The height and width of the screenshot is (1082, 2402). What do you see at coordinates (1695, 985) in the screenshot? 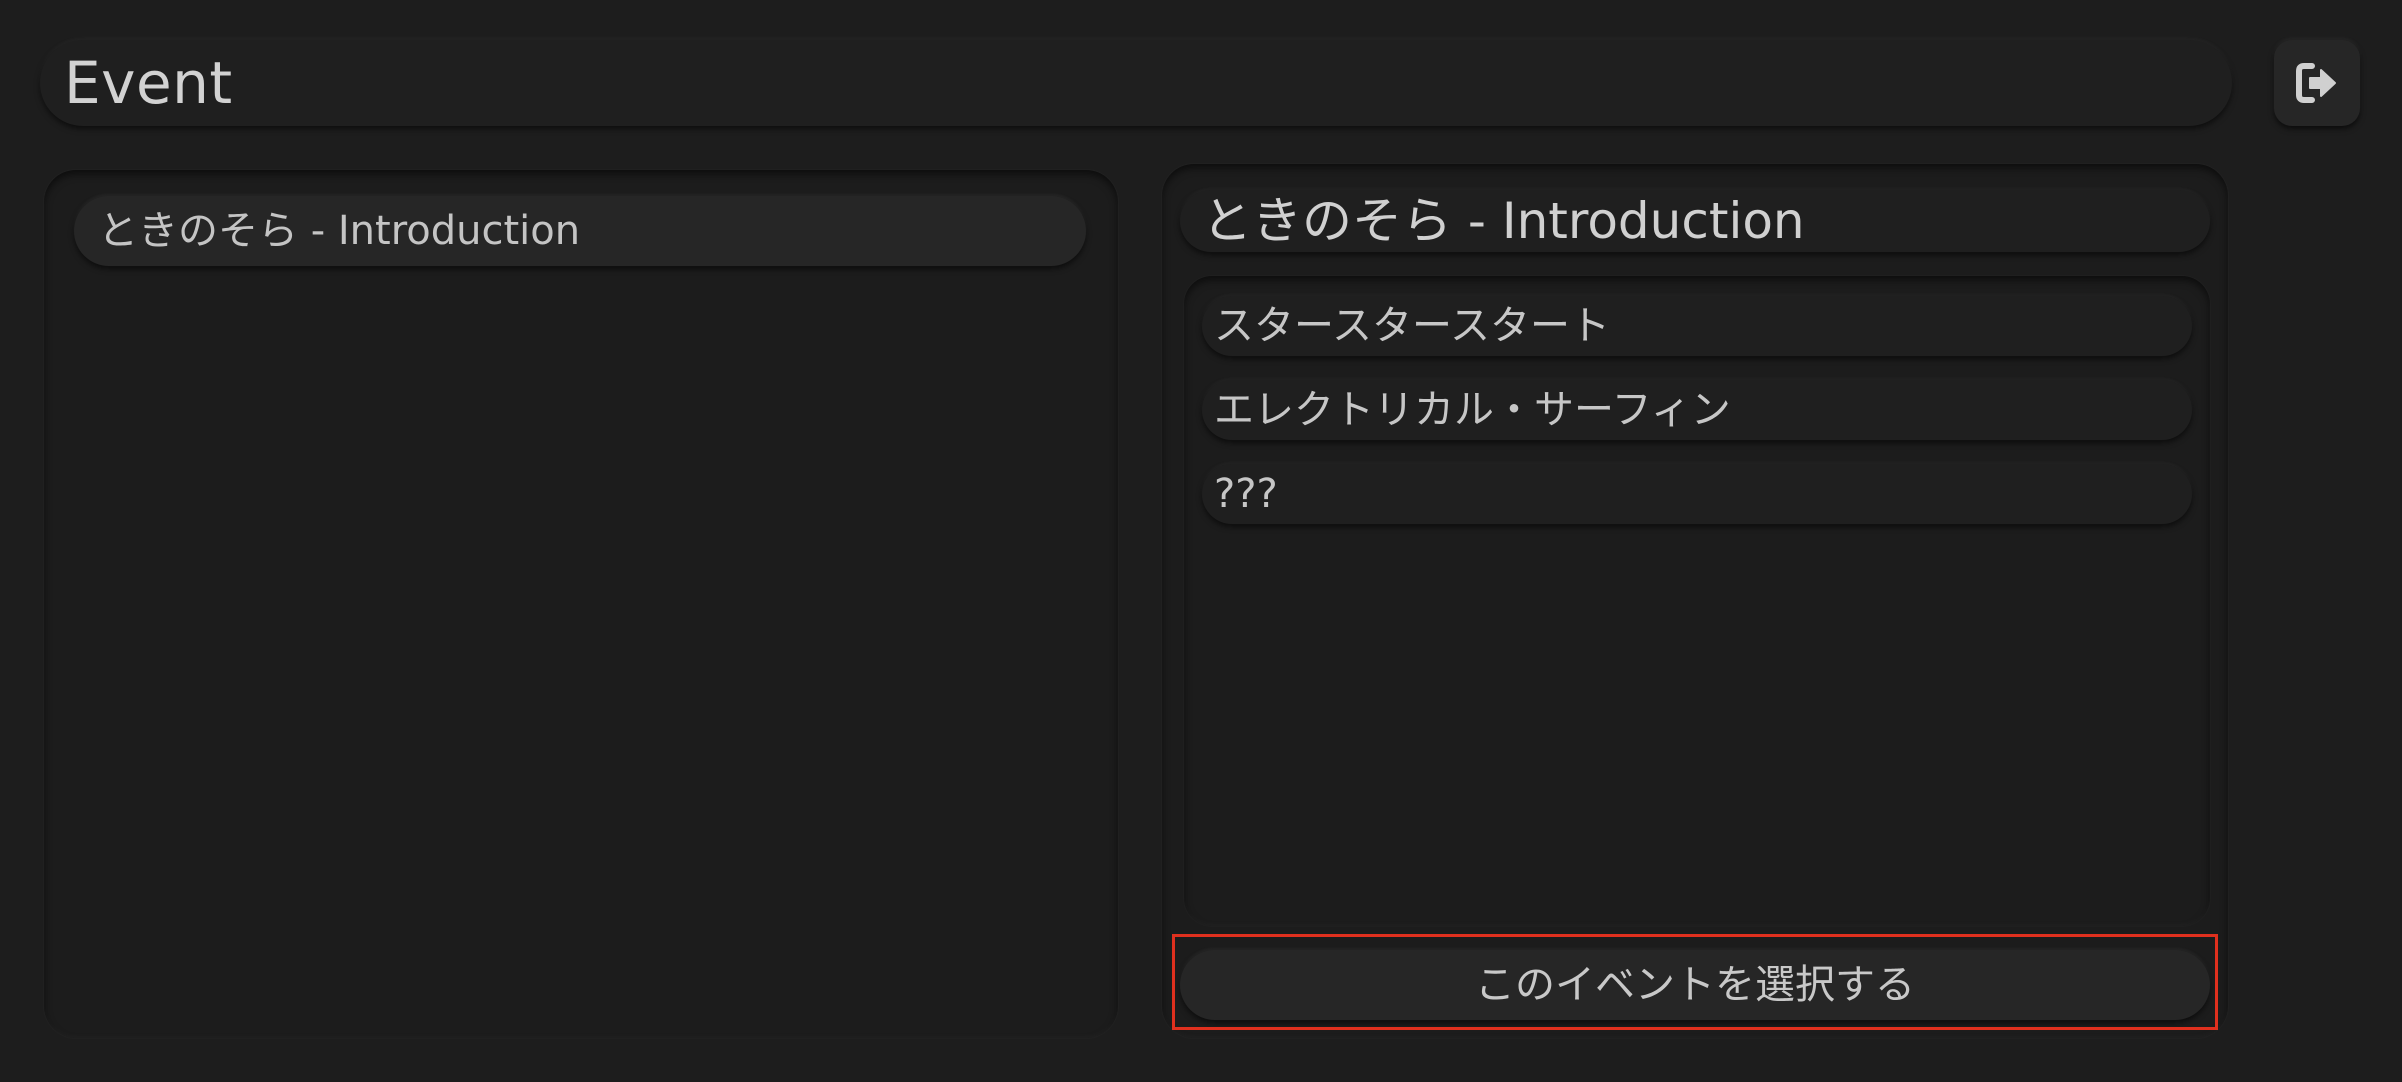
I see `select-event-button: このイベントを選択する` at bounding box center [1695, 985].